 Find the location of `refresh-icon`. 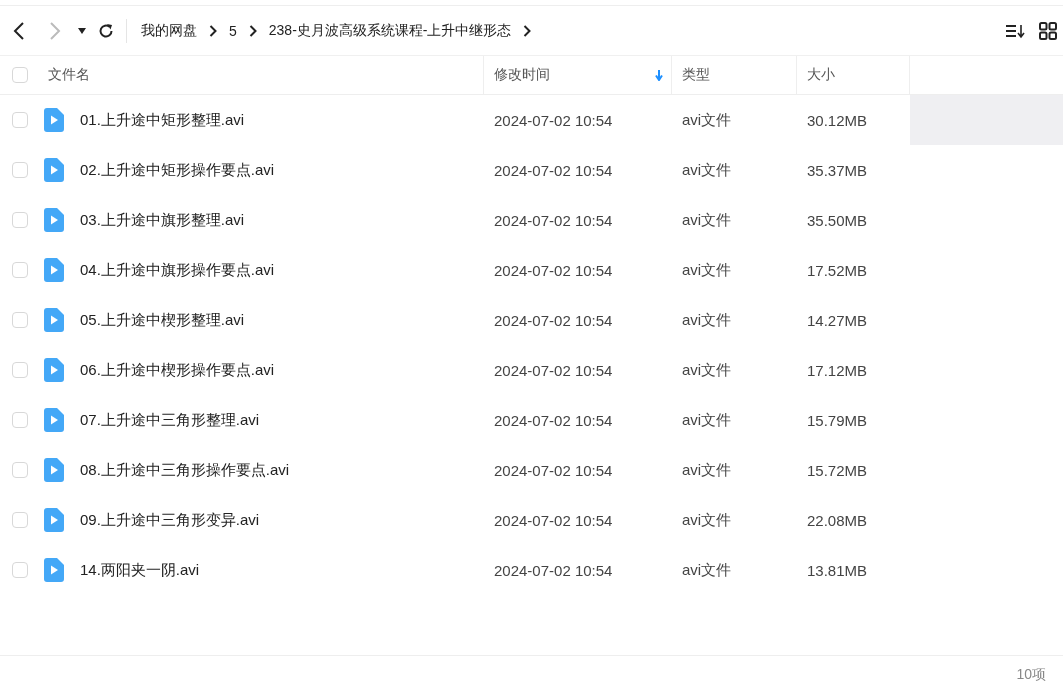

refresh-icon is located at coordinates (106, 30).